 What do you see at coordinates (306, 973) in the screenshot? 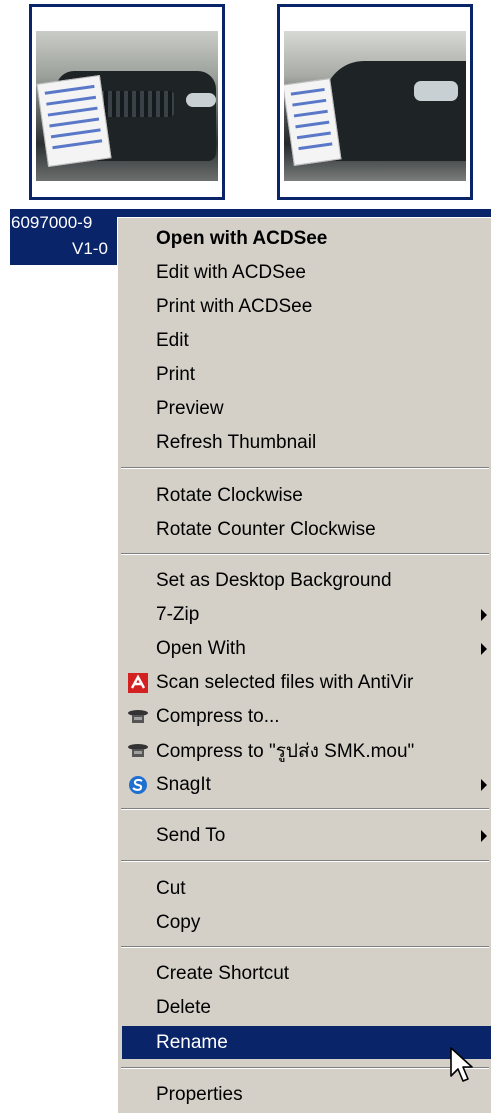
I see `menu-item-create-shortcut: Create Shortcut` at bounding box center [306, 973].